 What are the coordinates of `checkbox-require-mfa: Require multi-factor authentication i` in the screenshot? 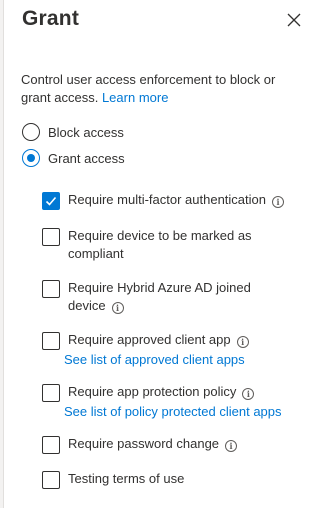 It's located at (177, 200).